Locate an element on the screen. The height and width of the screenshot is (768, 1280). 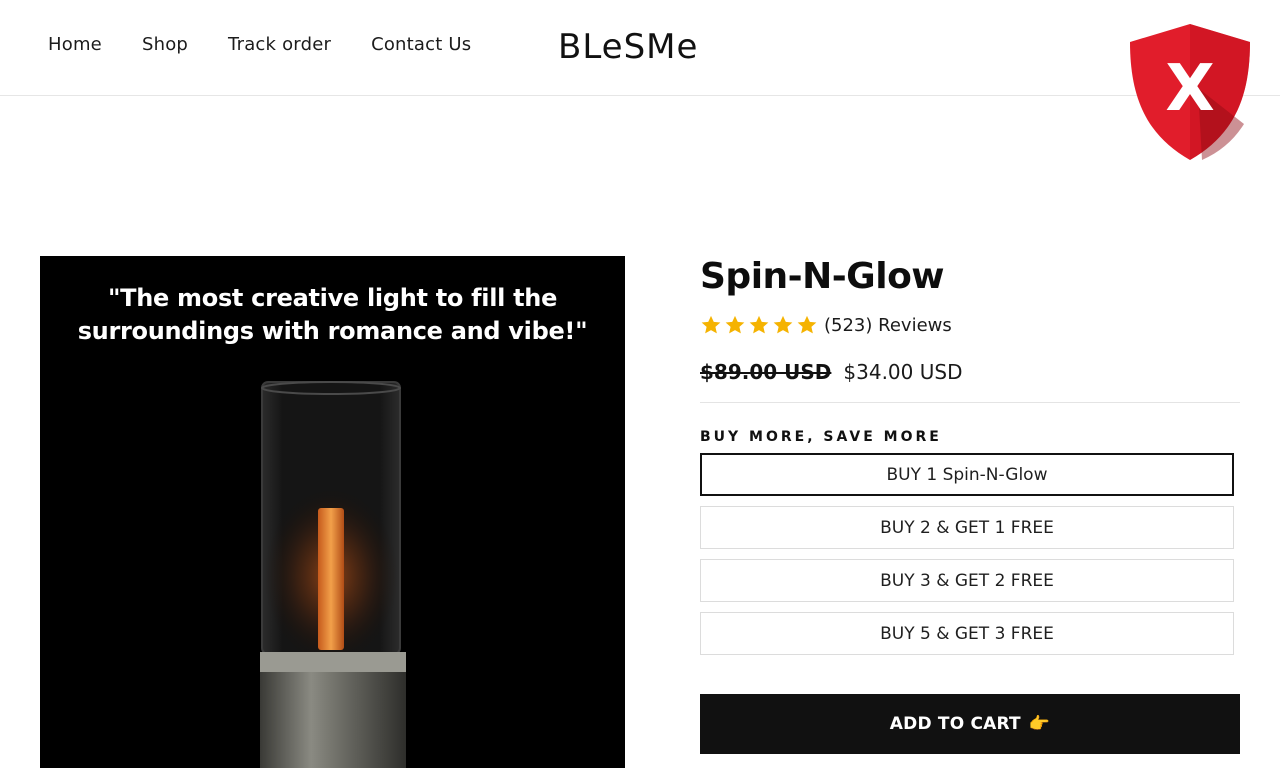
bundle-option-buy-3: BUY 3 & GET 2 FREE is located at coordinates (967, 580).